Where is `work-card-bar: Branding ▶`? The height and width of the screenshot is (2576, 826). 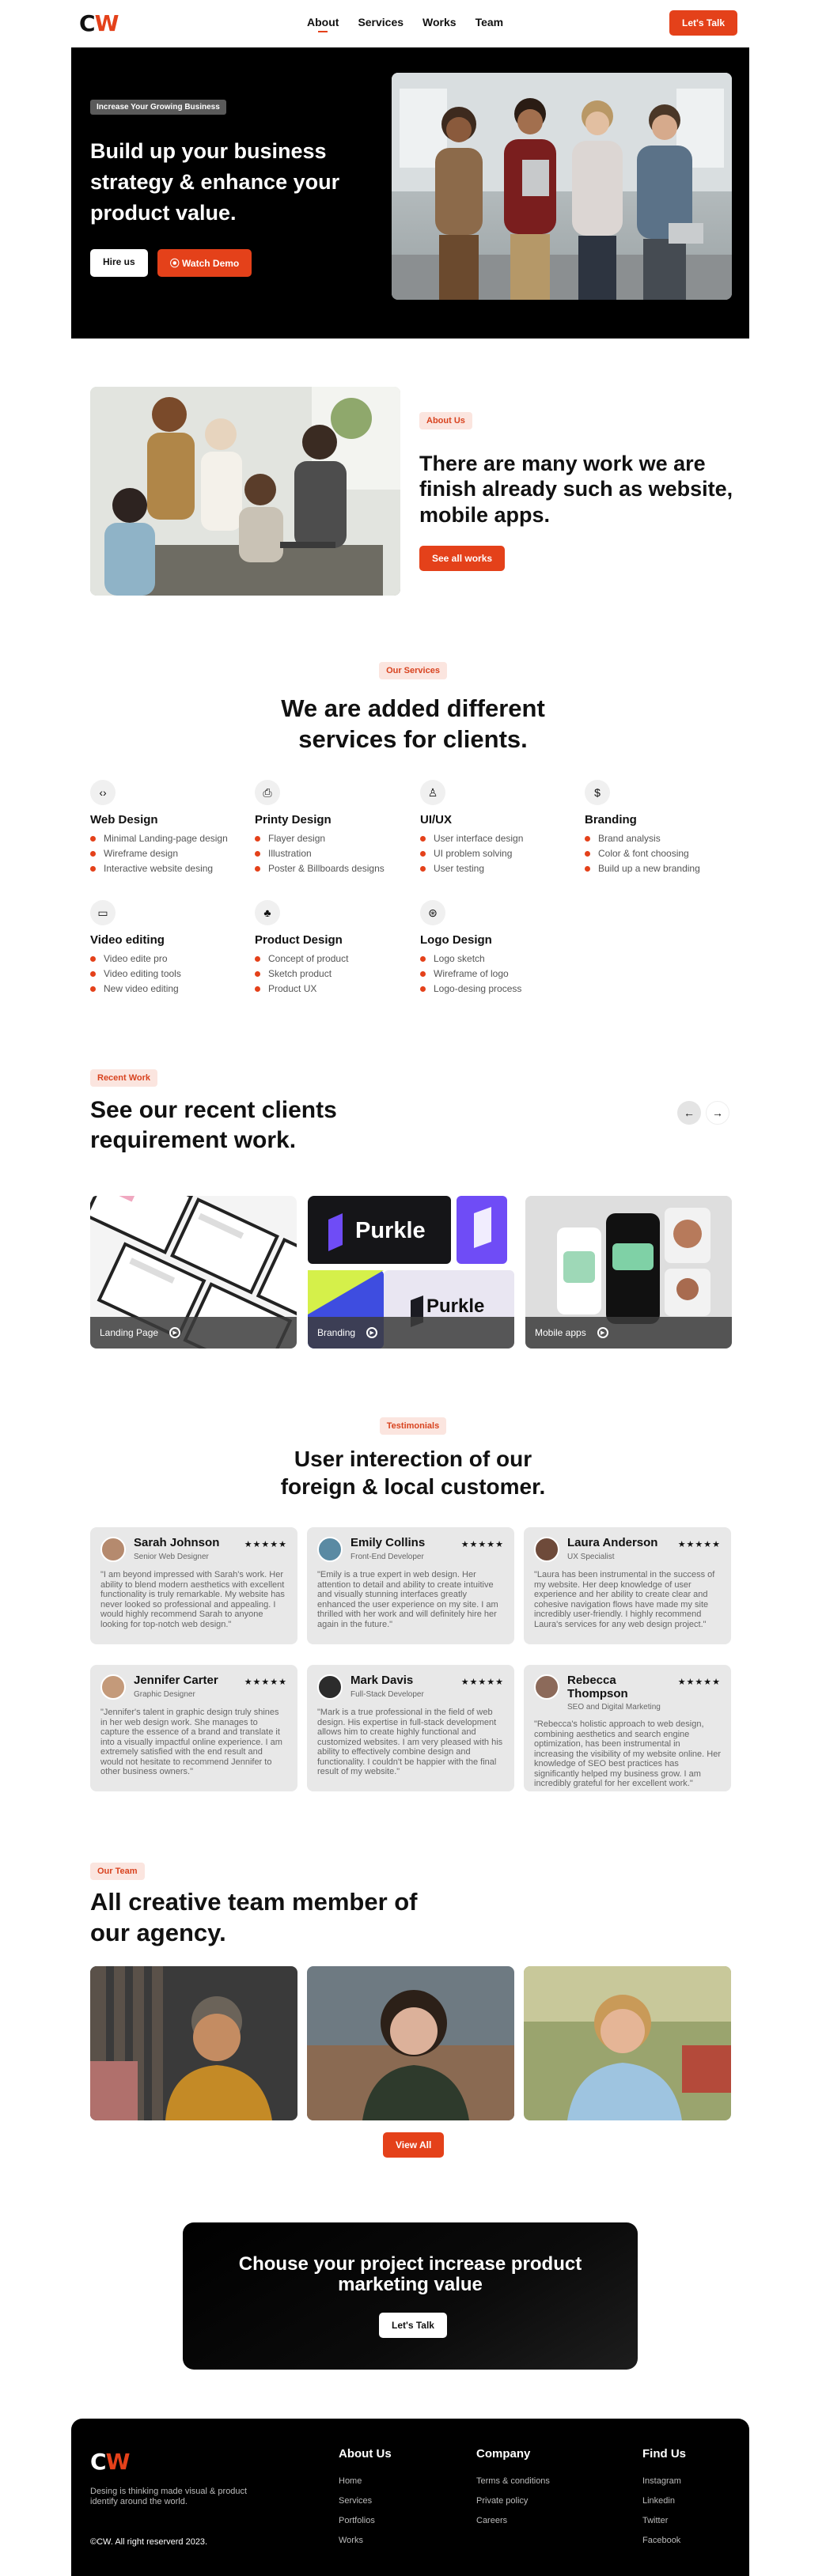
work-card-bar: Branding ▶ is located at coordinates (411, 1333).